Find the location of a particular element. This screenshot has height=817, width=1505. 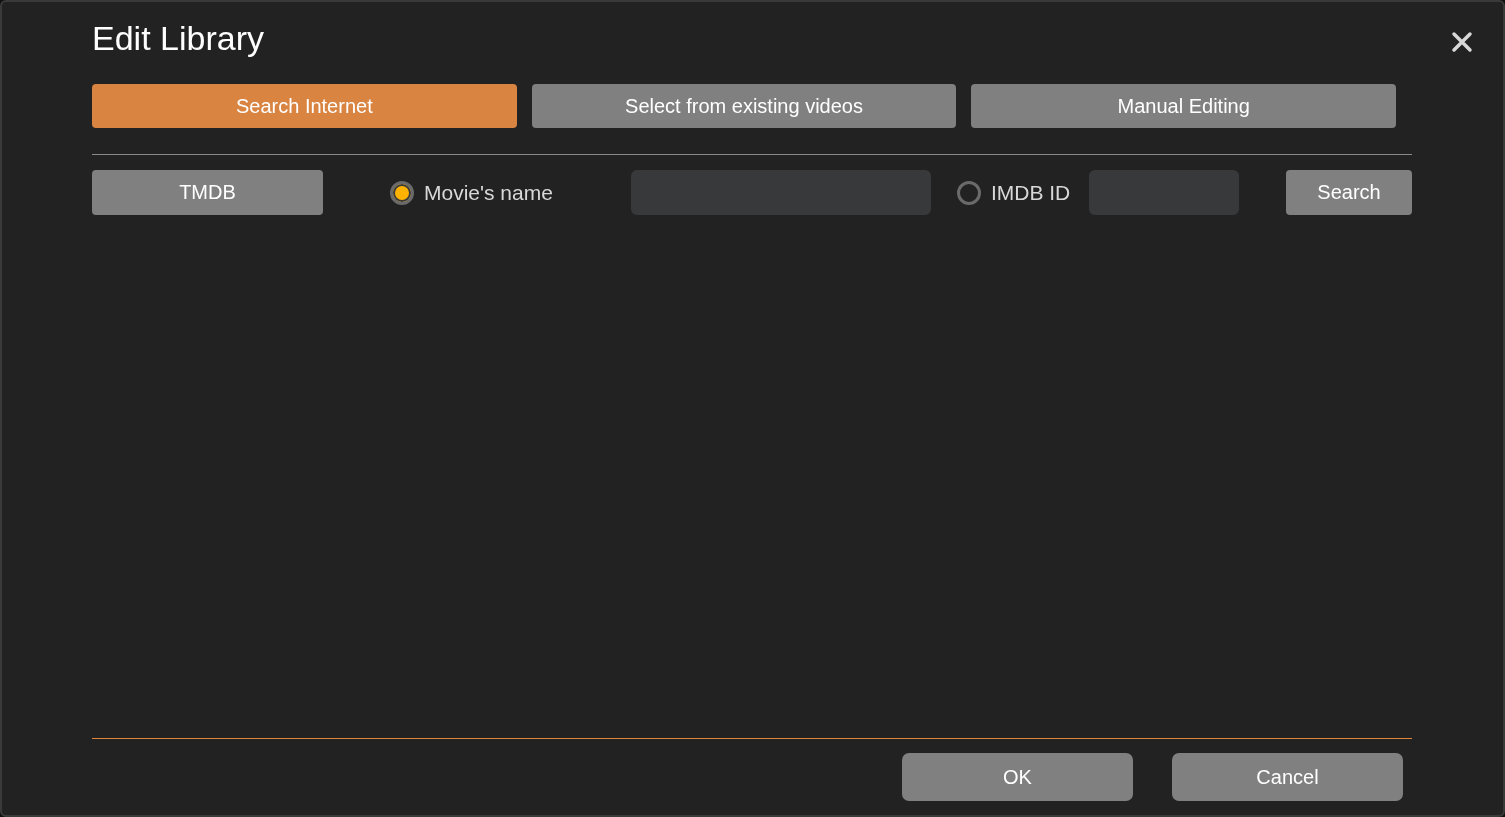

dialog-button: OK is located at coordinates (1017, 777).